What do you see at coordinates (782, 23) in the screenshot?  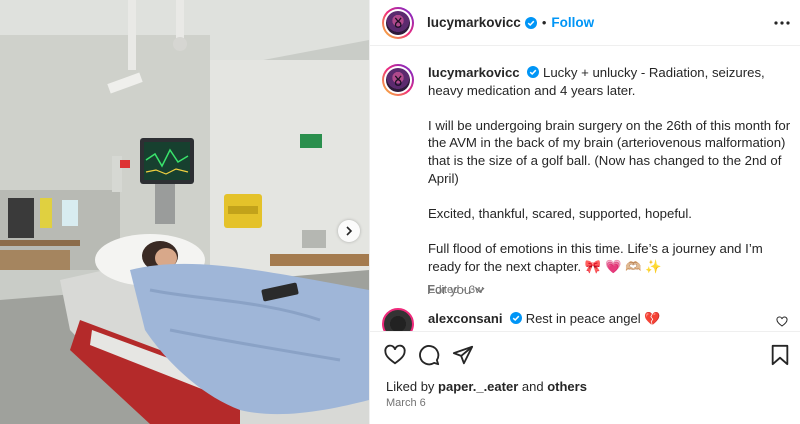 I see `more-options-icon` at bounding box center [782, 23].